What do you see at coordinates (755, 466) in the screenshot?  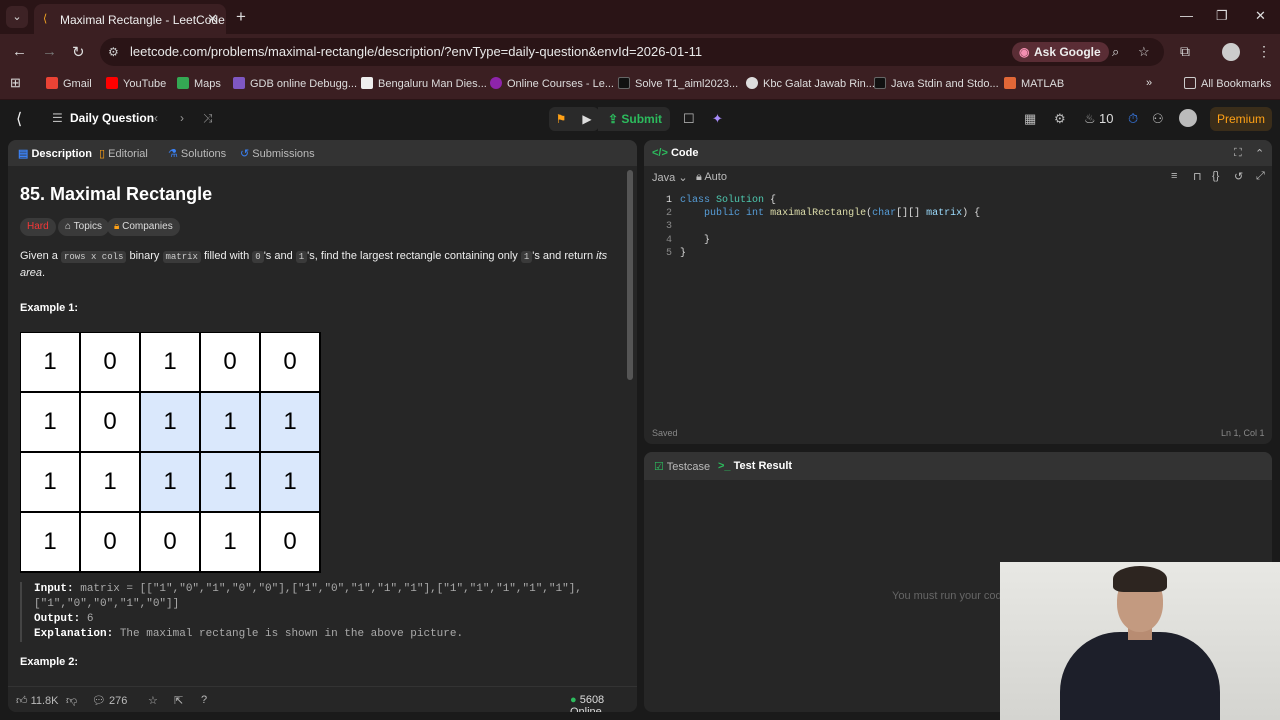 I see `tab-test-result: >_ Test Result` at bounding box center [755, 466].